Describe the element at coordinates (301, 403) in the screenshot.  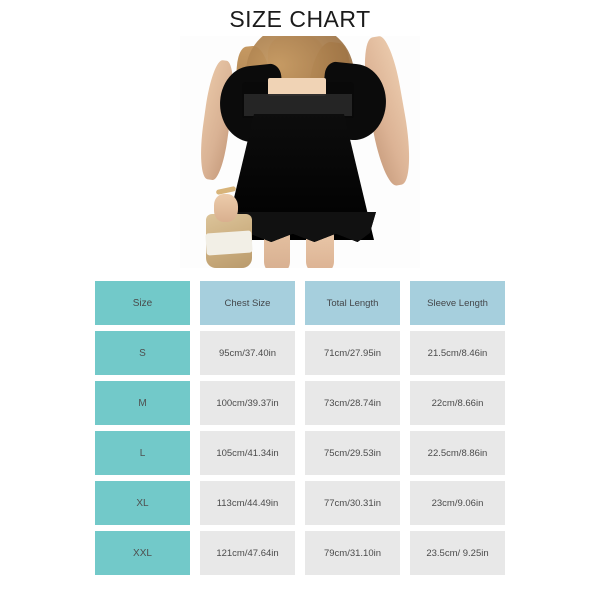
I see `table-row: M 100cm/39.37in 73cm/28.74in 22cm/8.66in` at that location.